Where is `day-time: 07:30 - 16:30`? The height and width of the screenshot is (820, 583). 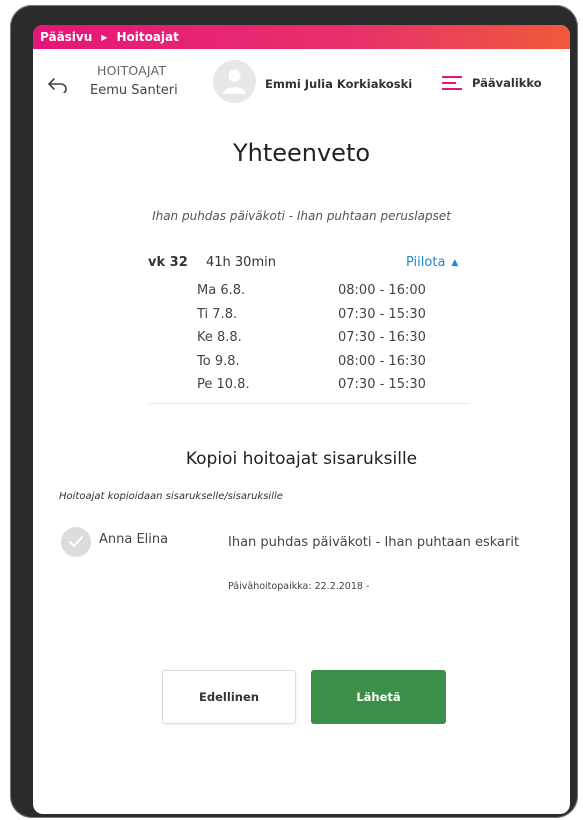 day-time: 07:30 - 16:30 is located at coordinates (382, 337).